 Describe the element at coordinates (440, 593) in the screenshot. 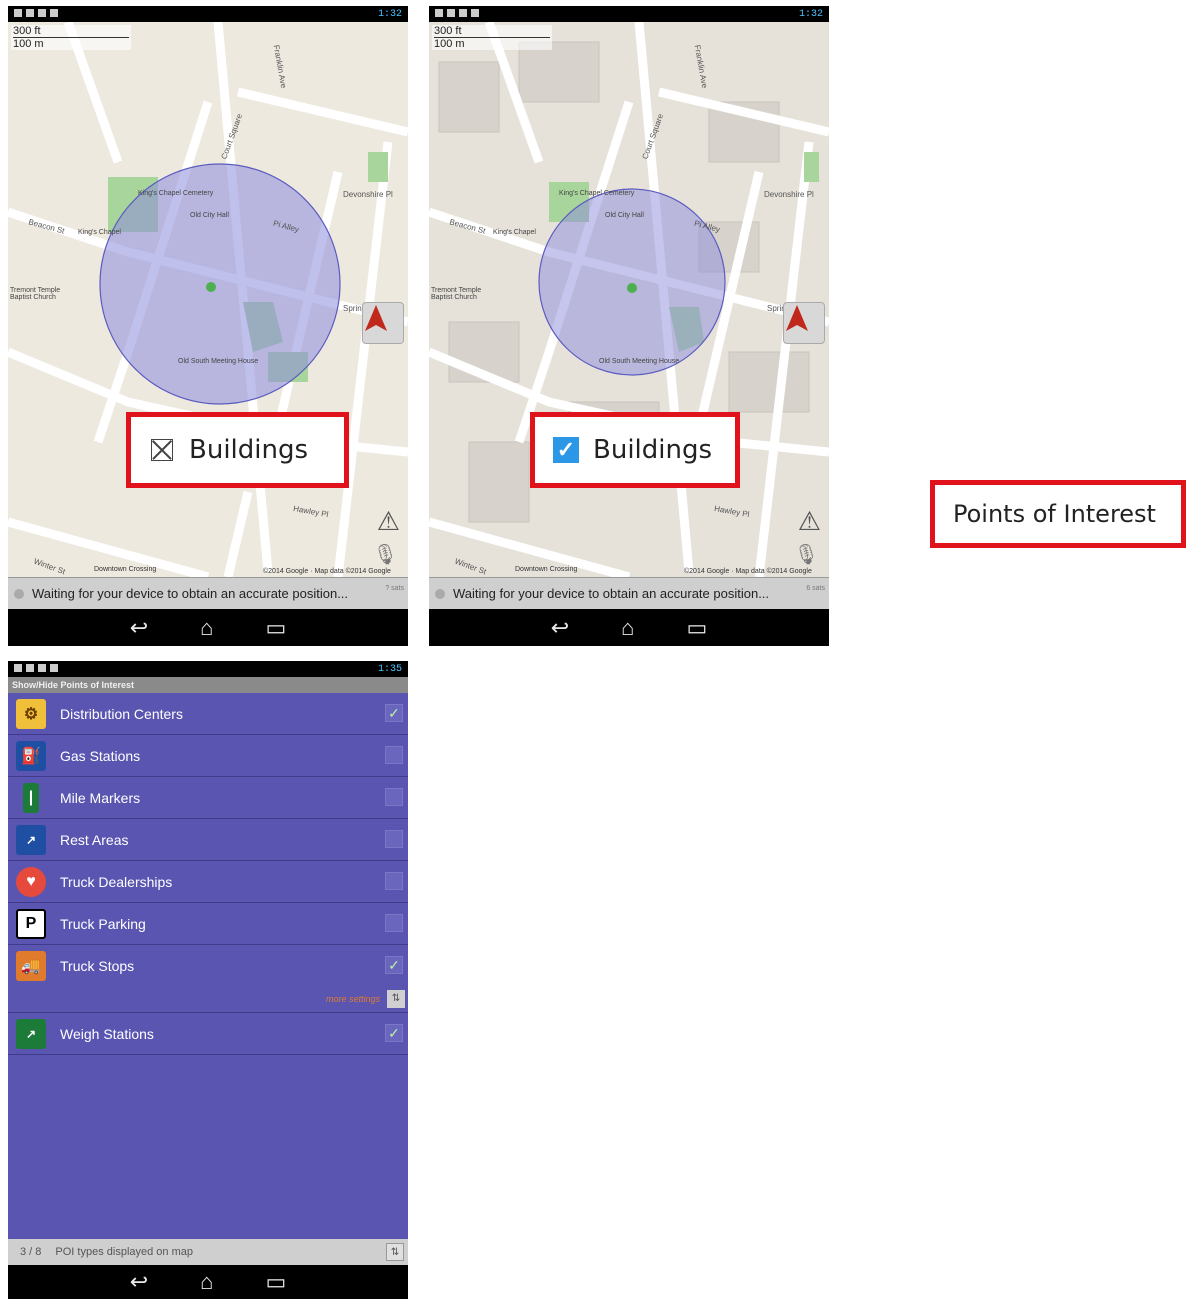

I see `gps-spinner-icon` at that location.